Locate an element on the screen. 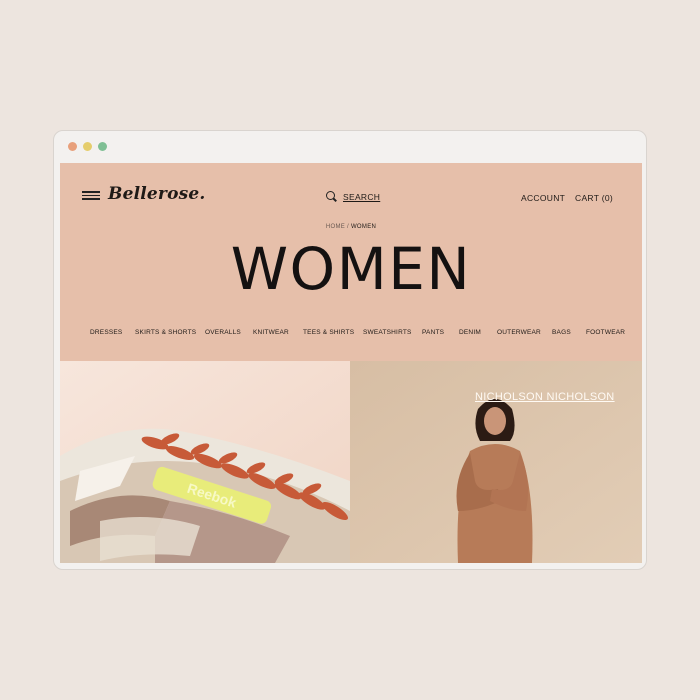 The height and width of the screenshot is (700, 700). nav-item-skirts-shorts: SKIRTS & SHORTS is located at coordinates (165, 332).